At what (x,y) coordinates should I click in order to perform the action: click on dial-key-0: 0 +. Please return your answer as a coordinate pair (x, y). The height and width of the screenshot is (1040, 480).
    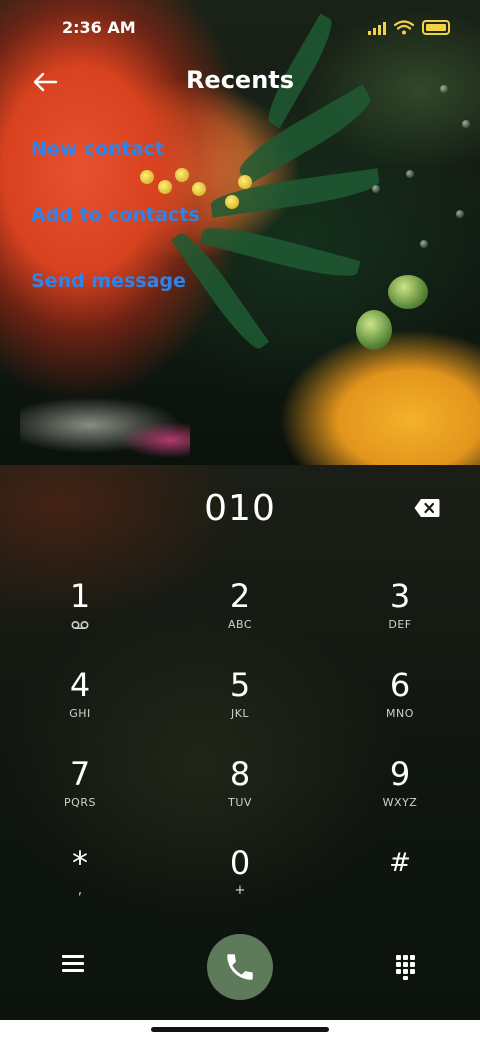
    Looking at the image, I should click on (240, 885).